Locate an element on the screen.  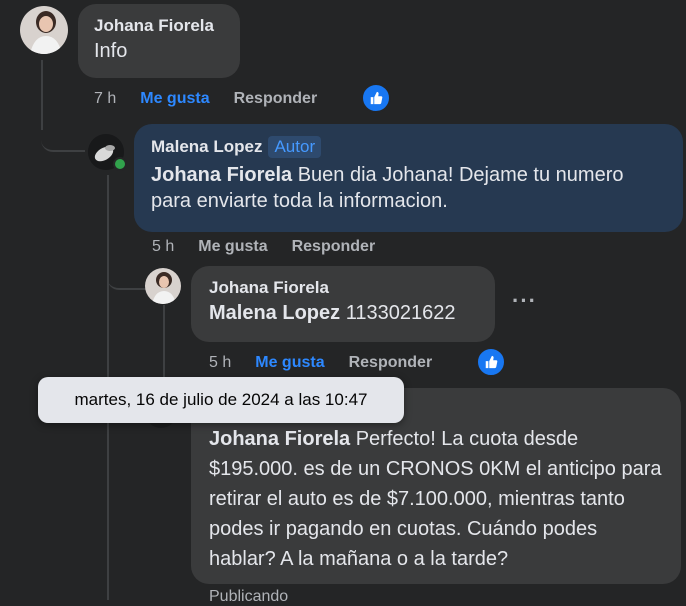
comment-actions-3: 5 h Me gusta Responder is located at coordinates (332, 363).